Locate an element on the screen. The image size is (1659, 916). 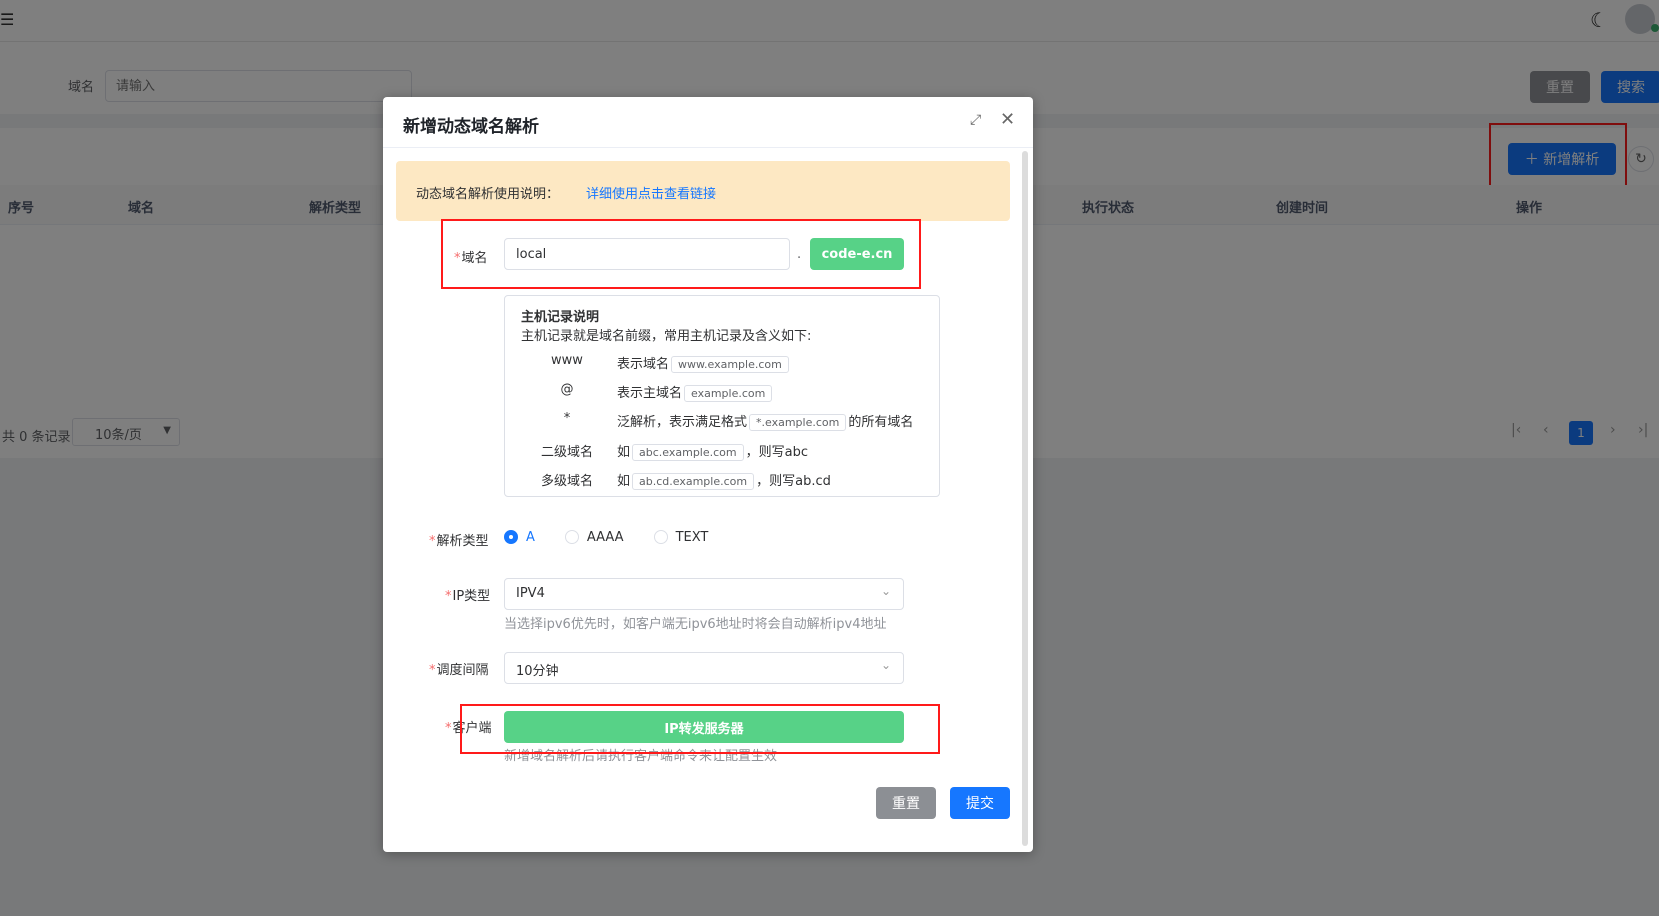
dialog-submit-button: 提交 is located at coordinates (980, 803).